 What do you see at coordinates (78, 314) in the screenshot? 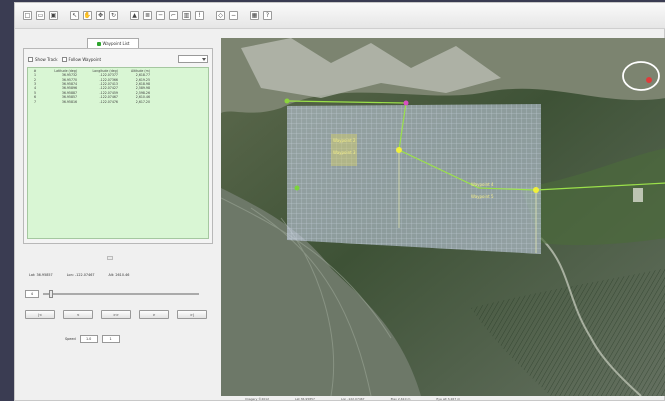
I see `previous-waypoint-button: <` at bounding box center [78, 314].